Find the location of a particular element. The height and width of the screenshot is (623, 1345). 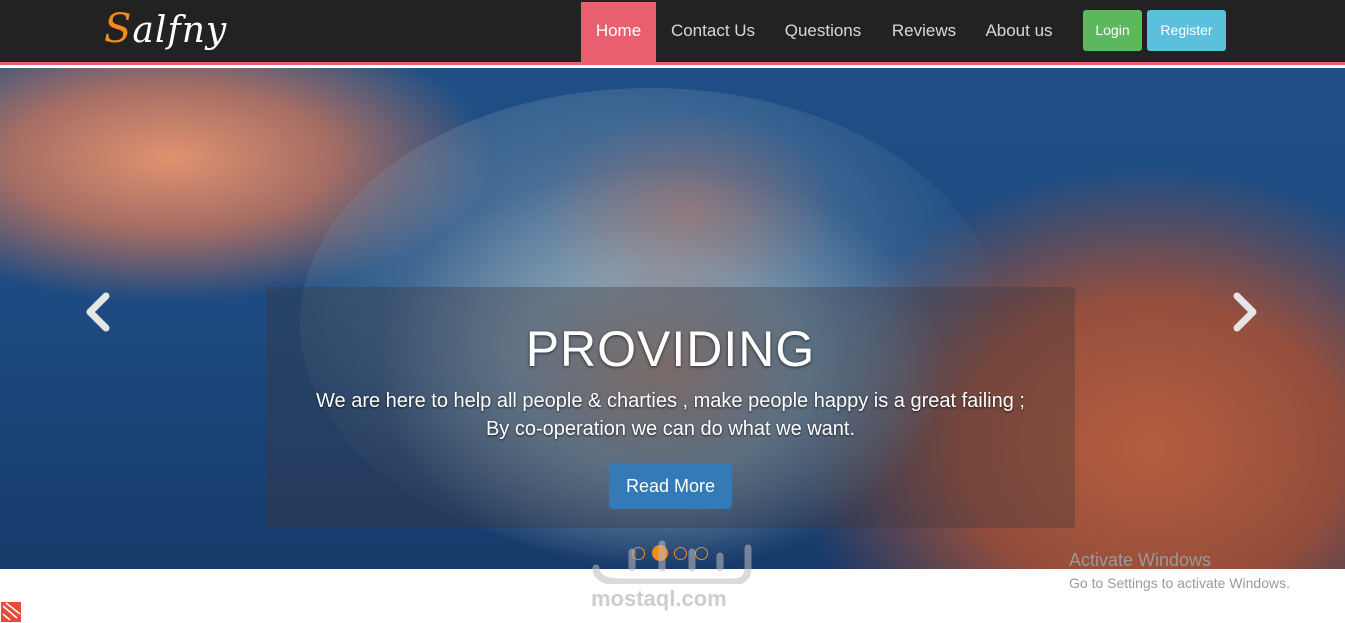

watermark-text: mostaql.com is located at coordinates (659, 598).